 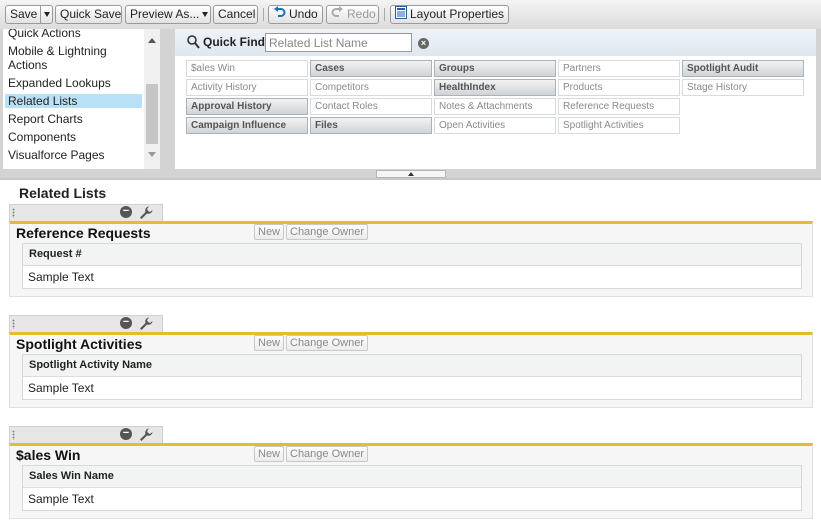 I want to click on cancel-button: Cancel, so click(x=235, y=14).